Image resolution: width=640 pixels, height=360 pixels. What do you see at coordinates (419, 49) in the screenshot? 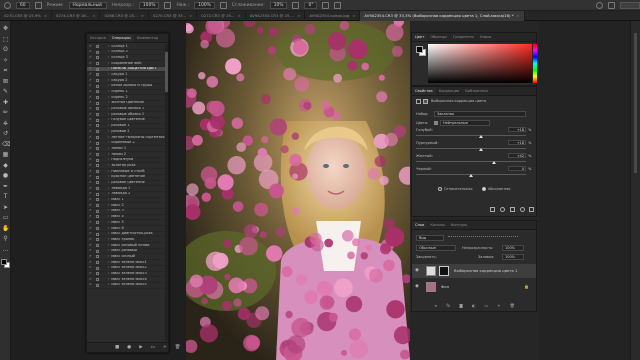
I see `foreground-color-swatch` at bounding box center [419, 49].